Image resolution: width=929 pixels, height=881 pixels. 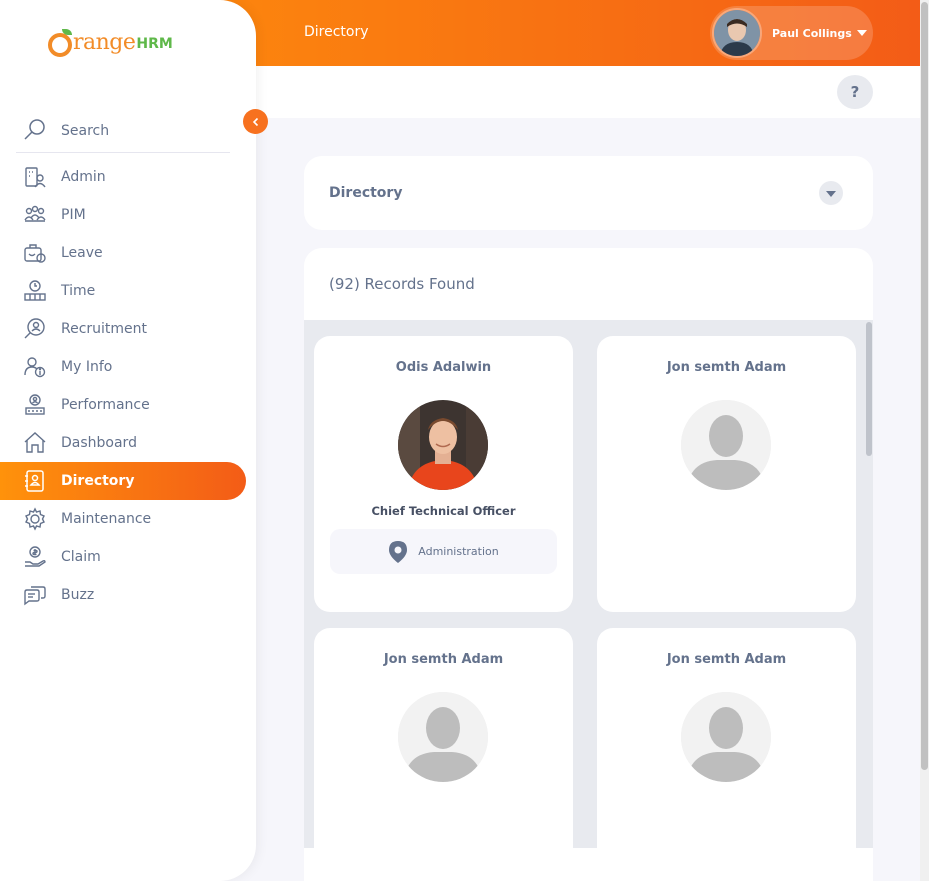 I want to click on sidebar-item-leave: Leave, so click(x=128, y=253).